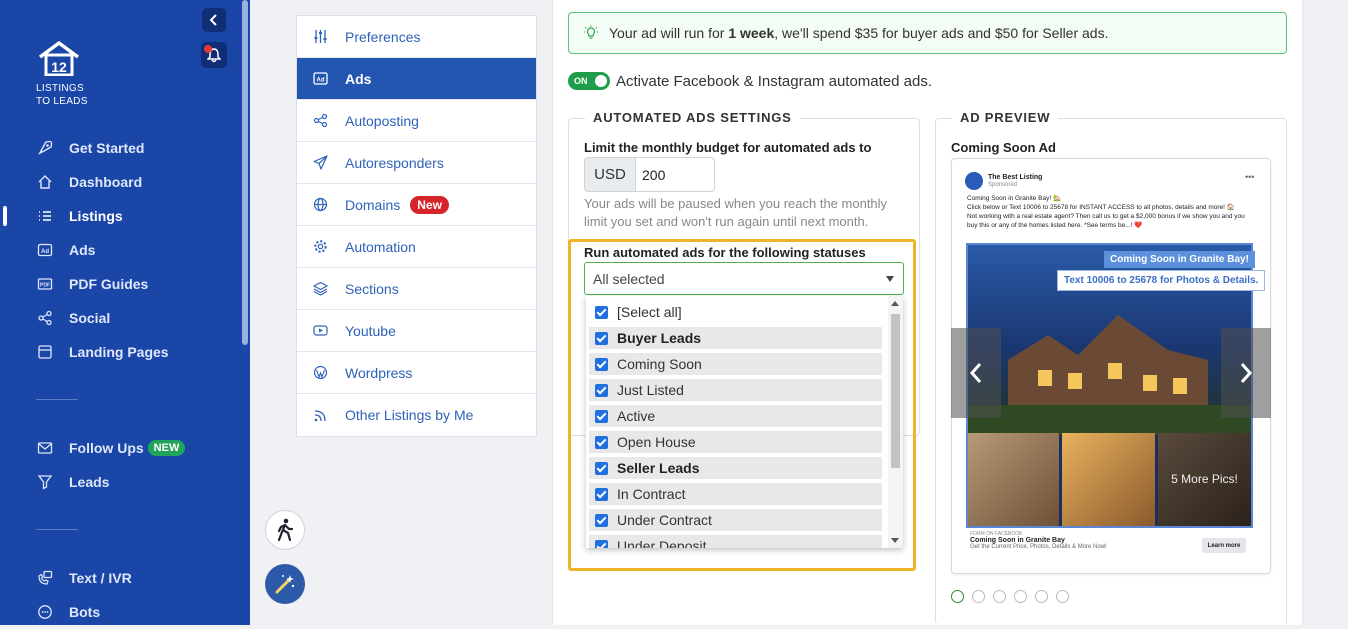 The width and height of the screenshot is (1348, 629). Describe the element at coordinates (416, 37) in the screenshot. I see `submenu-item-preferences: Preferences` at that location.